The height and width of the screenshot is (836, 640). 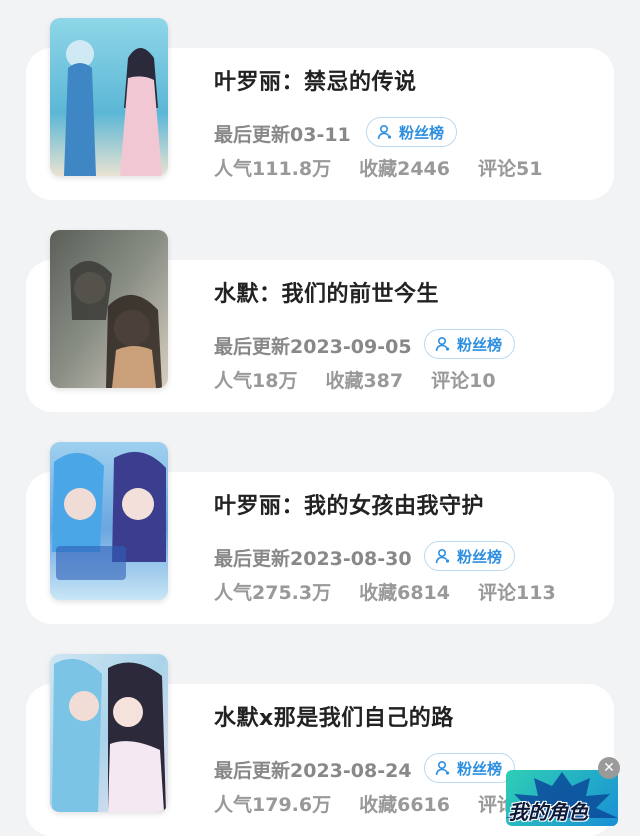 What do you see at coordinates (315, 80) in the screenshot?
I see `work-title: 叶罗丽：禁忌的传说` at bounding box center [315, 80].